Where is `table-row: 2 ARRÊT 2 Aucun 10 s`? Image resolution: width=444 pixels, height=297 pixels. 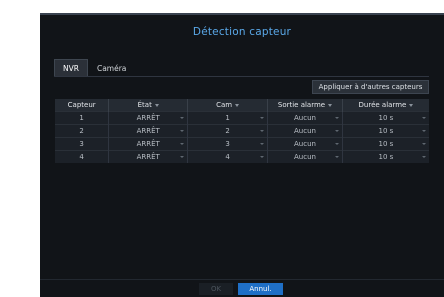
table-row: 2 ARRÊT 2 Aucun 10 s is located at coordinates (242, 131).